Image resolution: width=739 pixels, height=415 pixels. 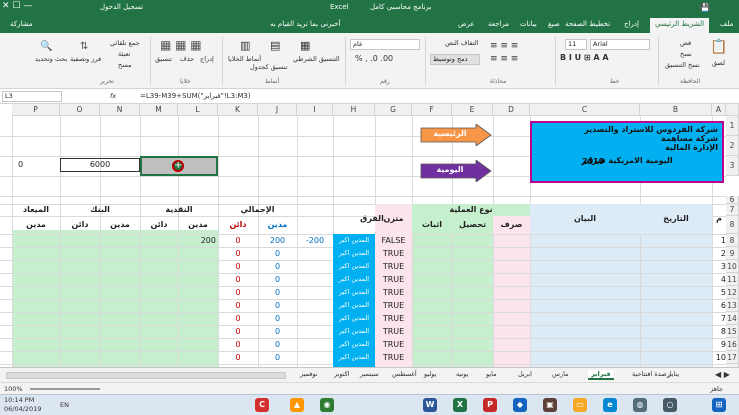 I want to click on window-controls: ✕ ☐ —, so click(x=17, y=6).